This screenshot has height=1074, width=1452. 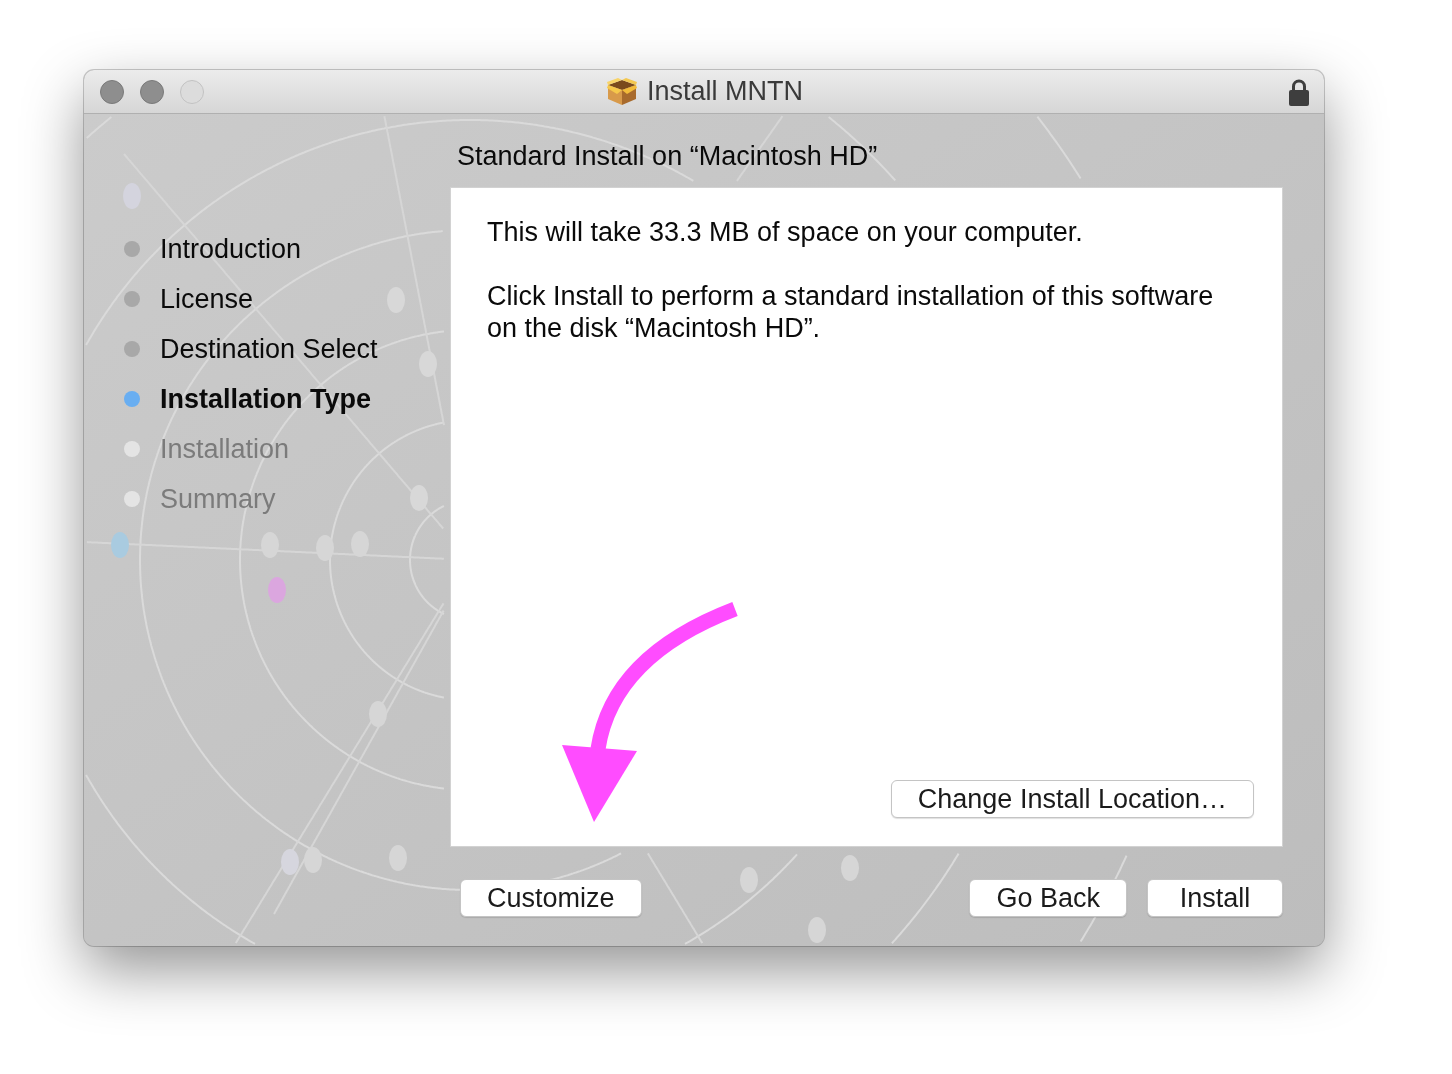 What do you see at coordinates (207, 299) in the screenshot?
I see `step-label: License` at bounding box center [207, 299].